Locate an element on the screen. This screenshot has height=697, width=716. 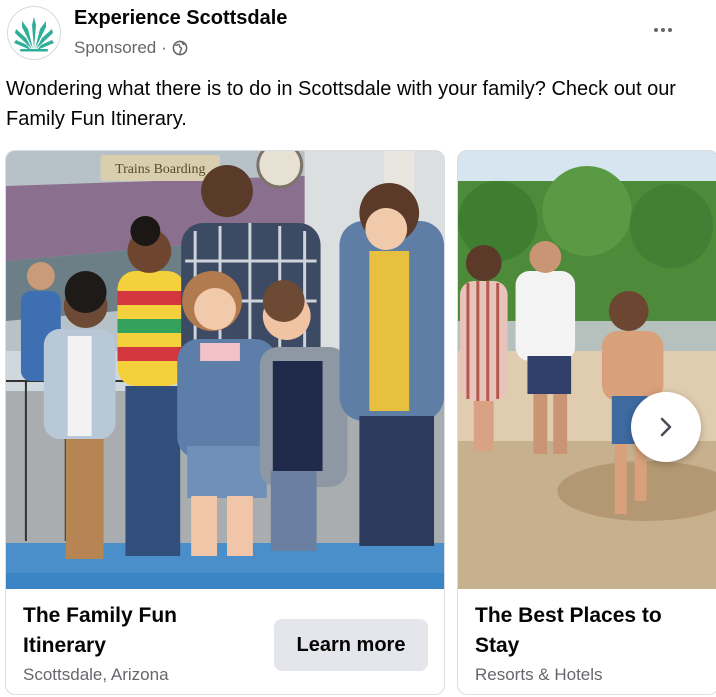
page-avatar is located at coordinates (34, 33).